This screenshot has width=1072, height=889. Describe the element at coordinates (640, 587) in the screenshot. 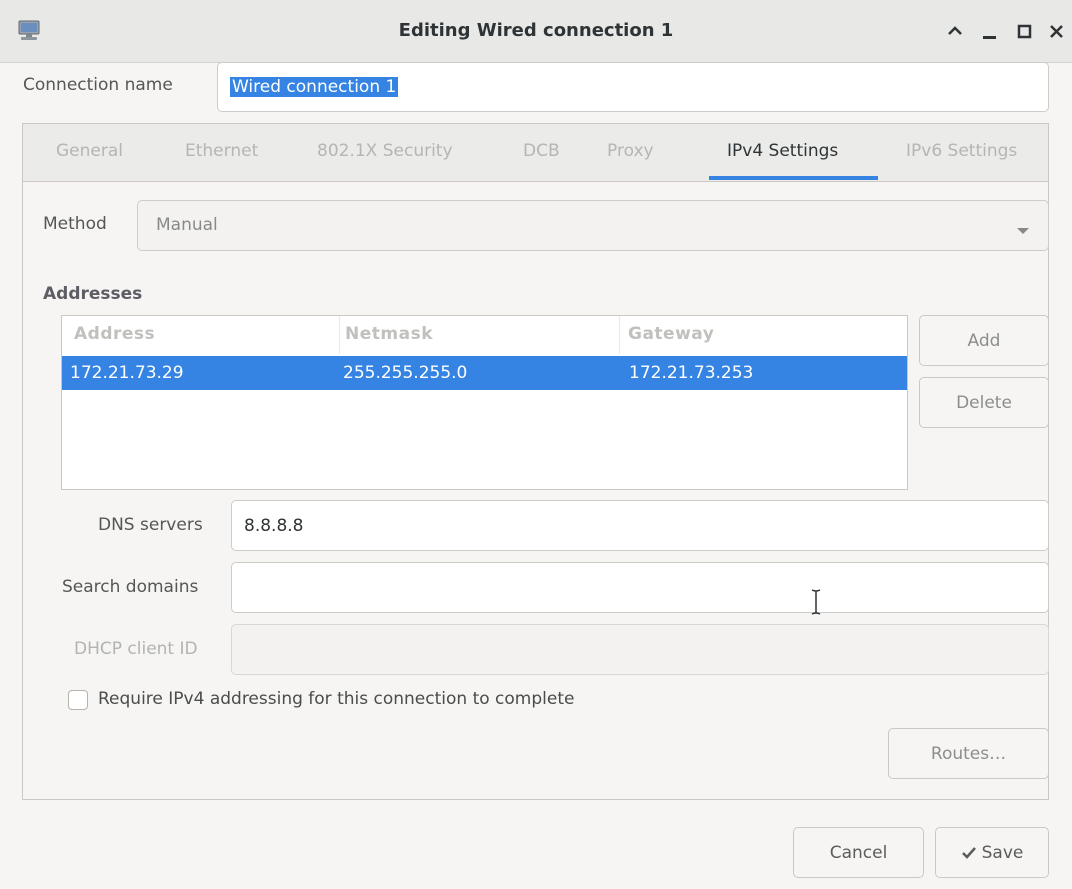

I see `search-domains-input` at that location.